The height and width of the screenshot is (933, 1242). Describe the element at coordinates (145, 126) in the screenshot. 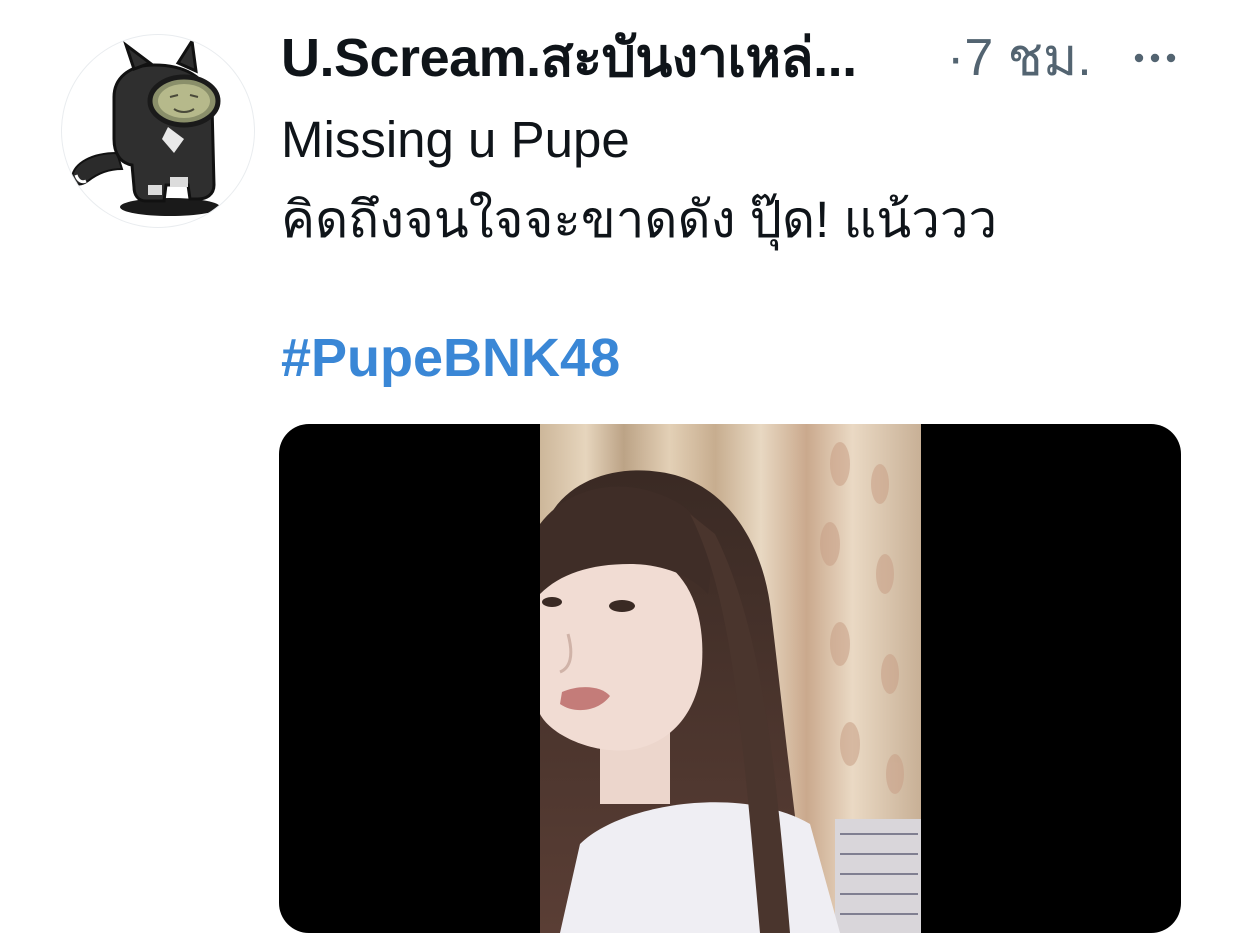

I see `cat-astronaut-avatar-icon` at that location.